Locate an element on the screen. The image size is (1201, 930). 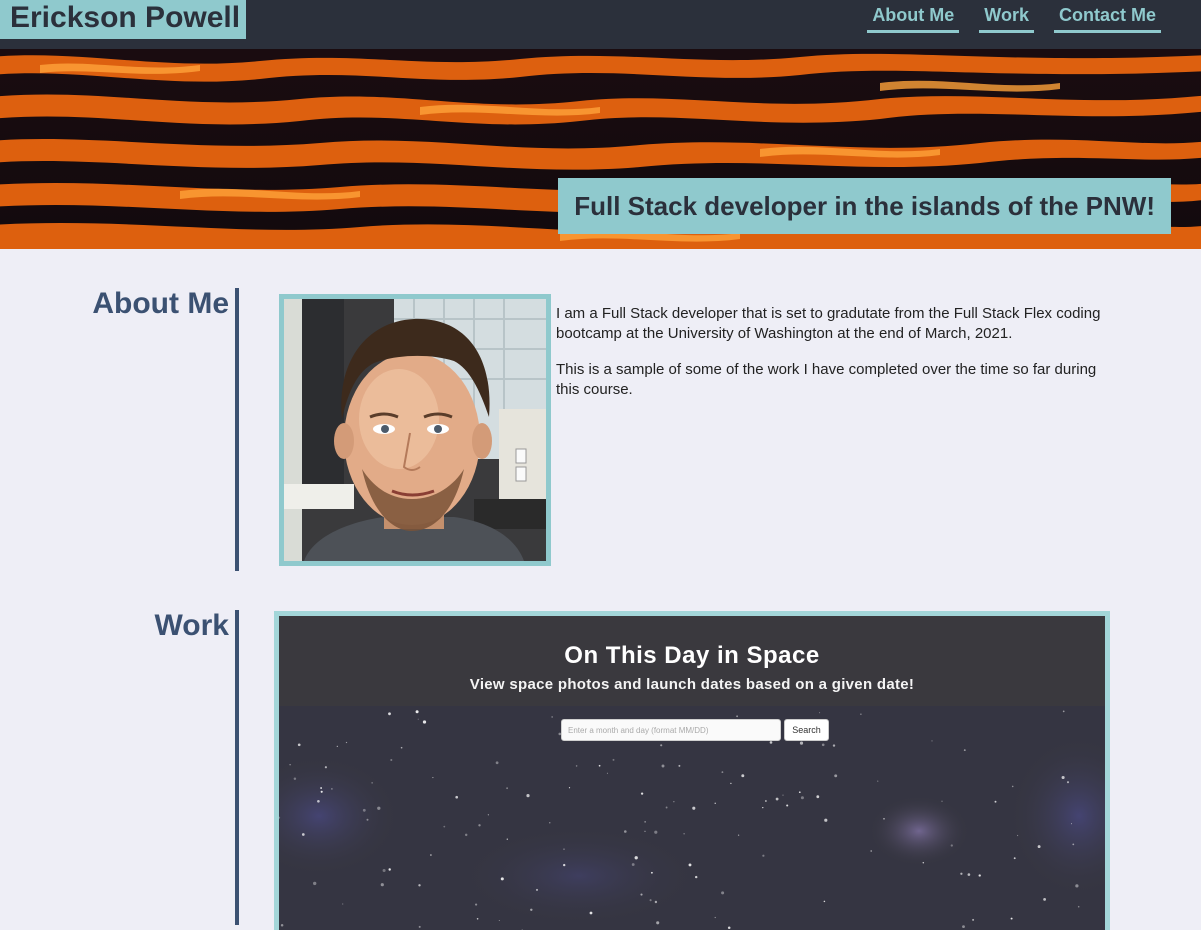
site-header: Erickson Powell About Me Work Contact Me is located at coordinates (600, 24).